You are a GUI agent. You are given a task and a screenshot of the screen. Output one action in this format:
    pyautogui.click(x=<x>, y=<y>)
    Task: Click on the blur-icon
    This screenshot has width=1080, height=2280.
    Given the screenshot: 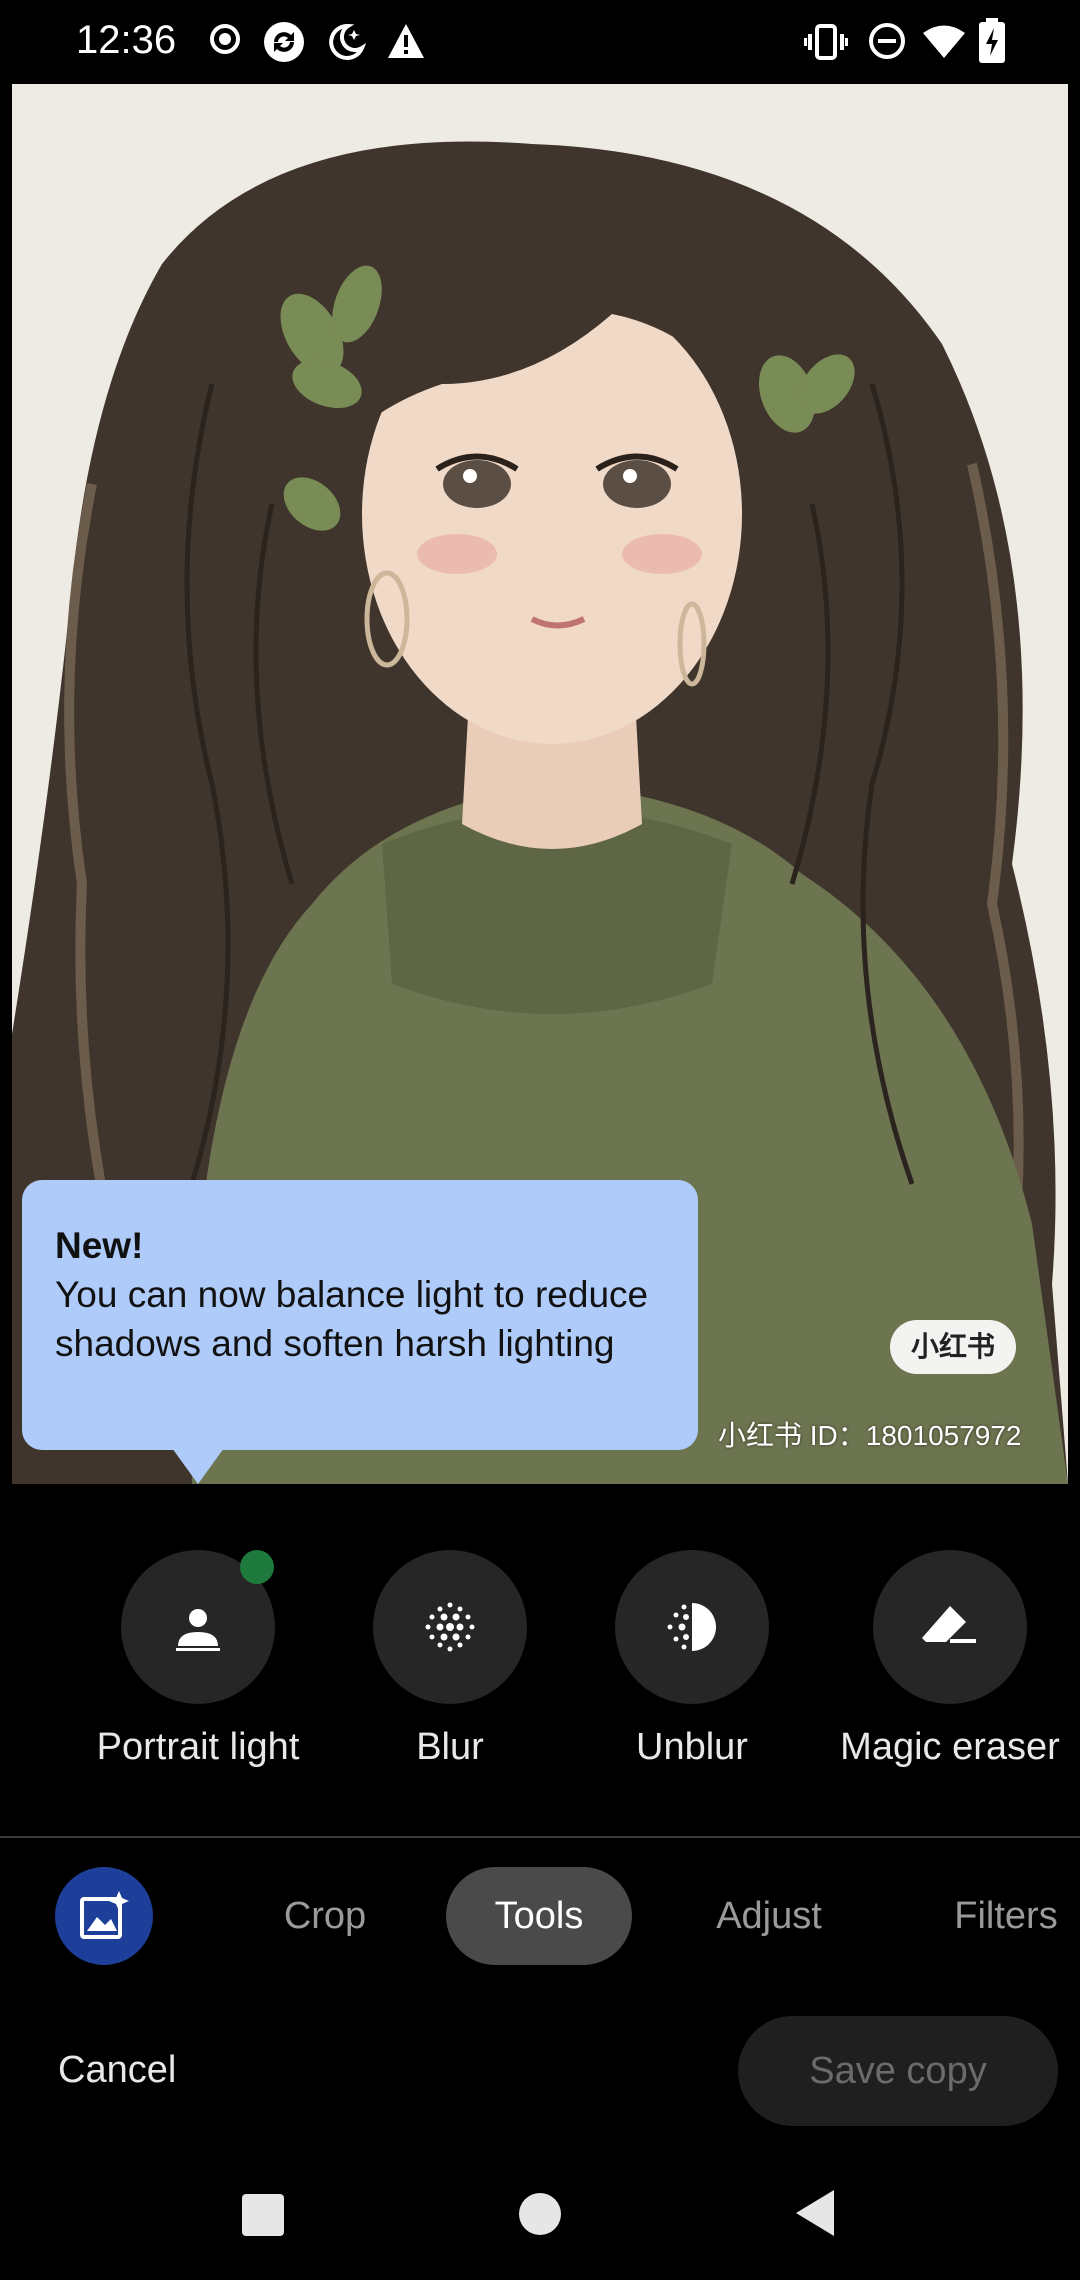 What is the action you would take?
    pyautogui.click(x=450, y=1627)
    